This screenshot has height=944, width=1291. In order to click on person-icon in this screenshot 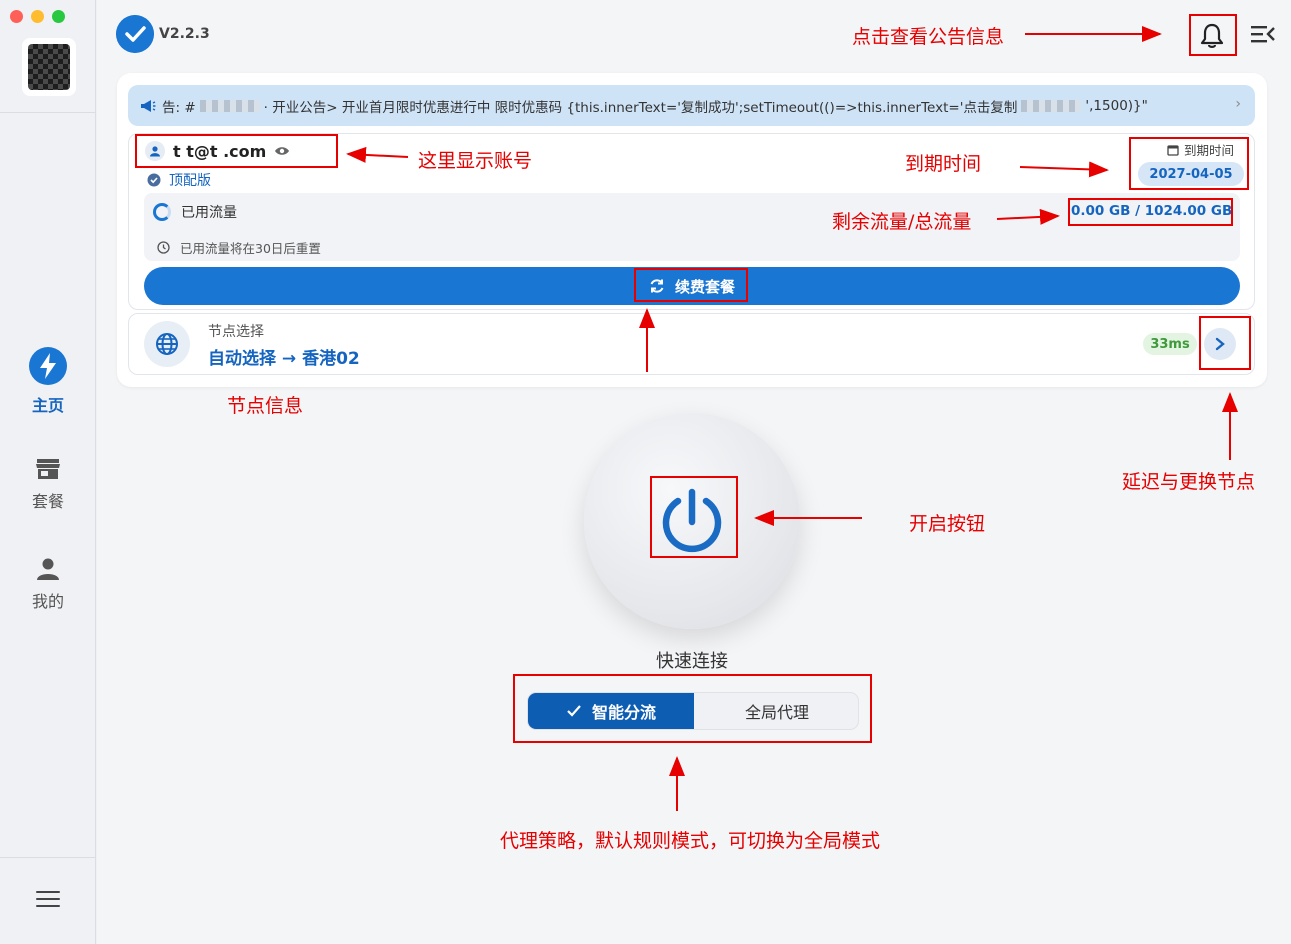, I will do `click(48, 569)`.